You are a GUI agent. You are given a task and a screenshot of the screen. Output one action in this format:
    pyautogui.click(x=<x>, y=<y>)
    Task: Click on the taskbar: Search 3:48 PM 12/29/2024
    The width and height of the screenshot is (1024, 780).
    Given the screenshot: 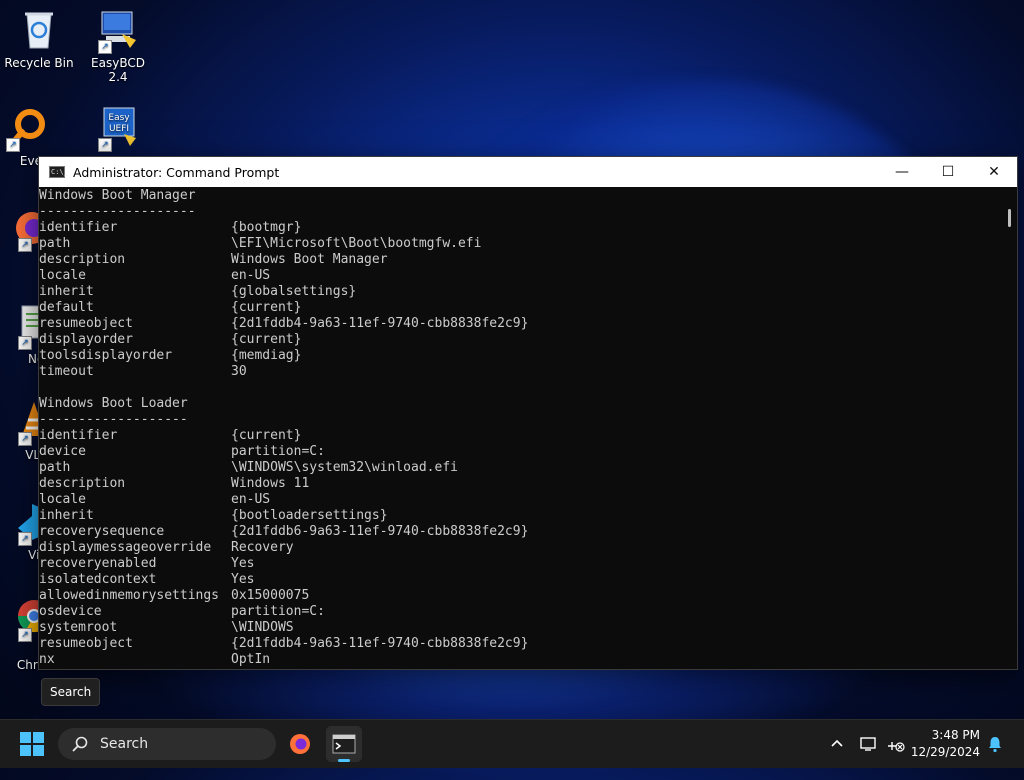 What is the action you would take?
    pyautogui.click(x=512, y=743)
    